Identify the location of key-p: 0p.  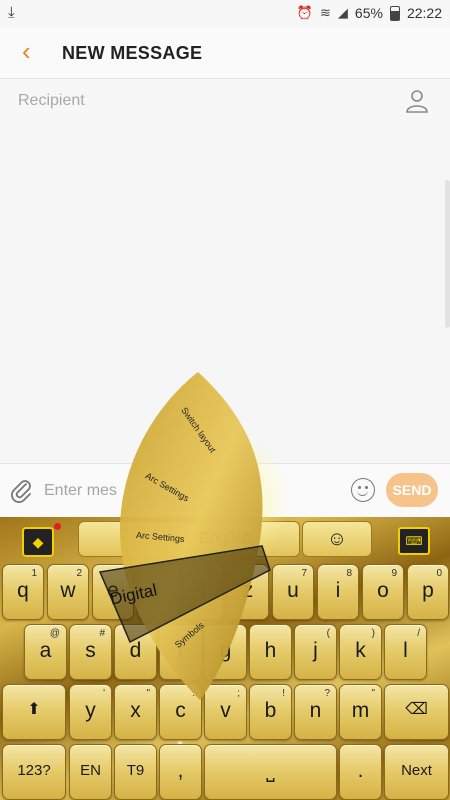
(428, 592).